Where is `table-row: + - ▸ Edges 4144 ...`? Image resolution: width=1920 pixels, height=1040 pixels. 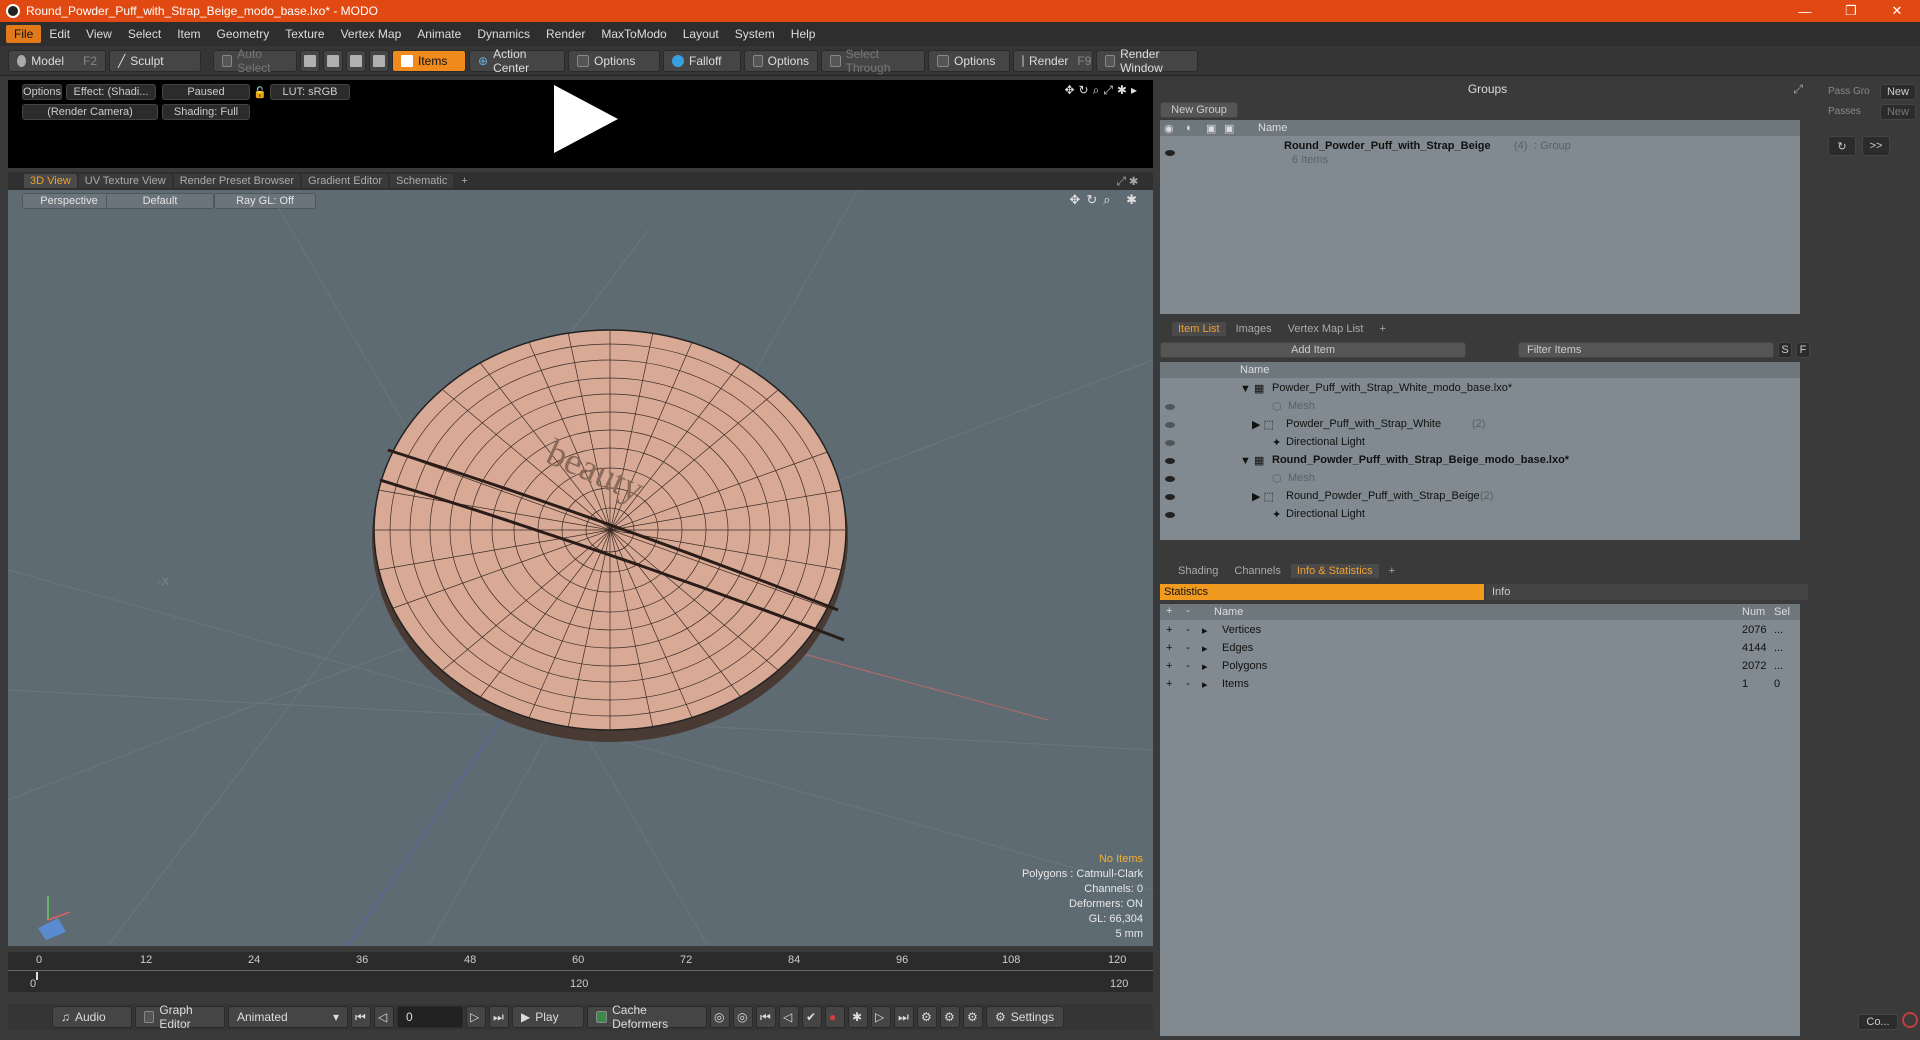
table-row: + - ▸ Edges 4144 ... is located at coordinates (1480, 649).